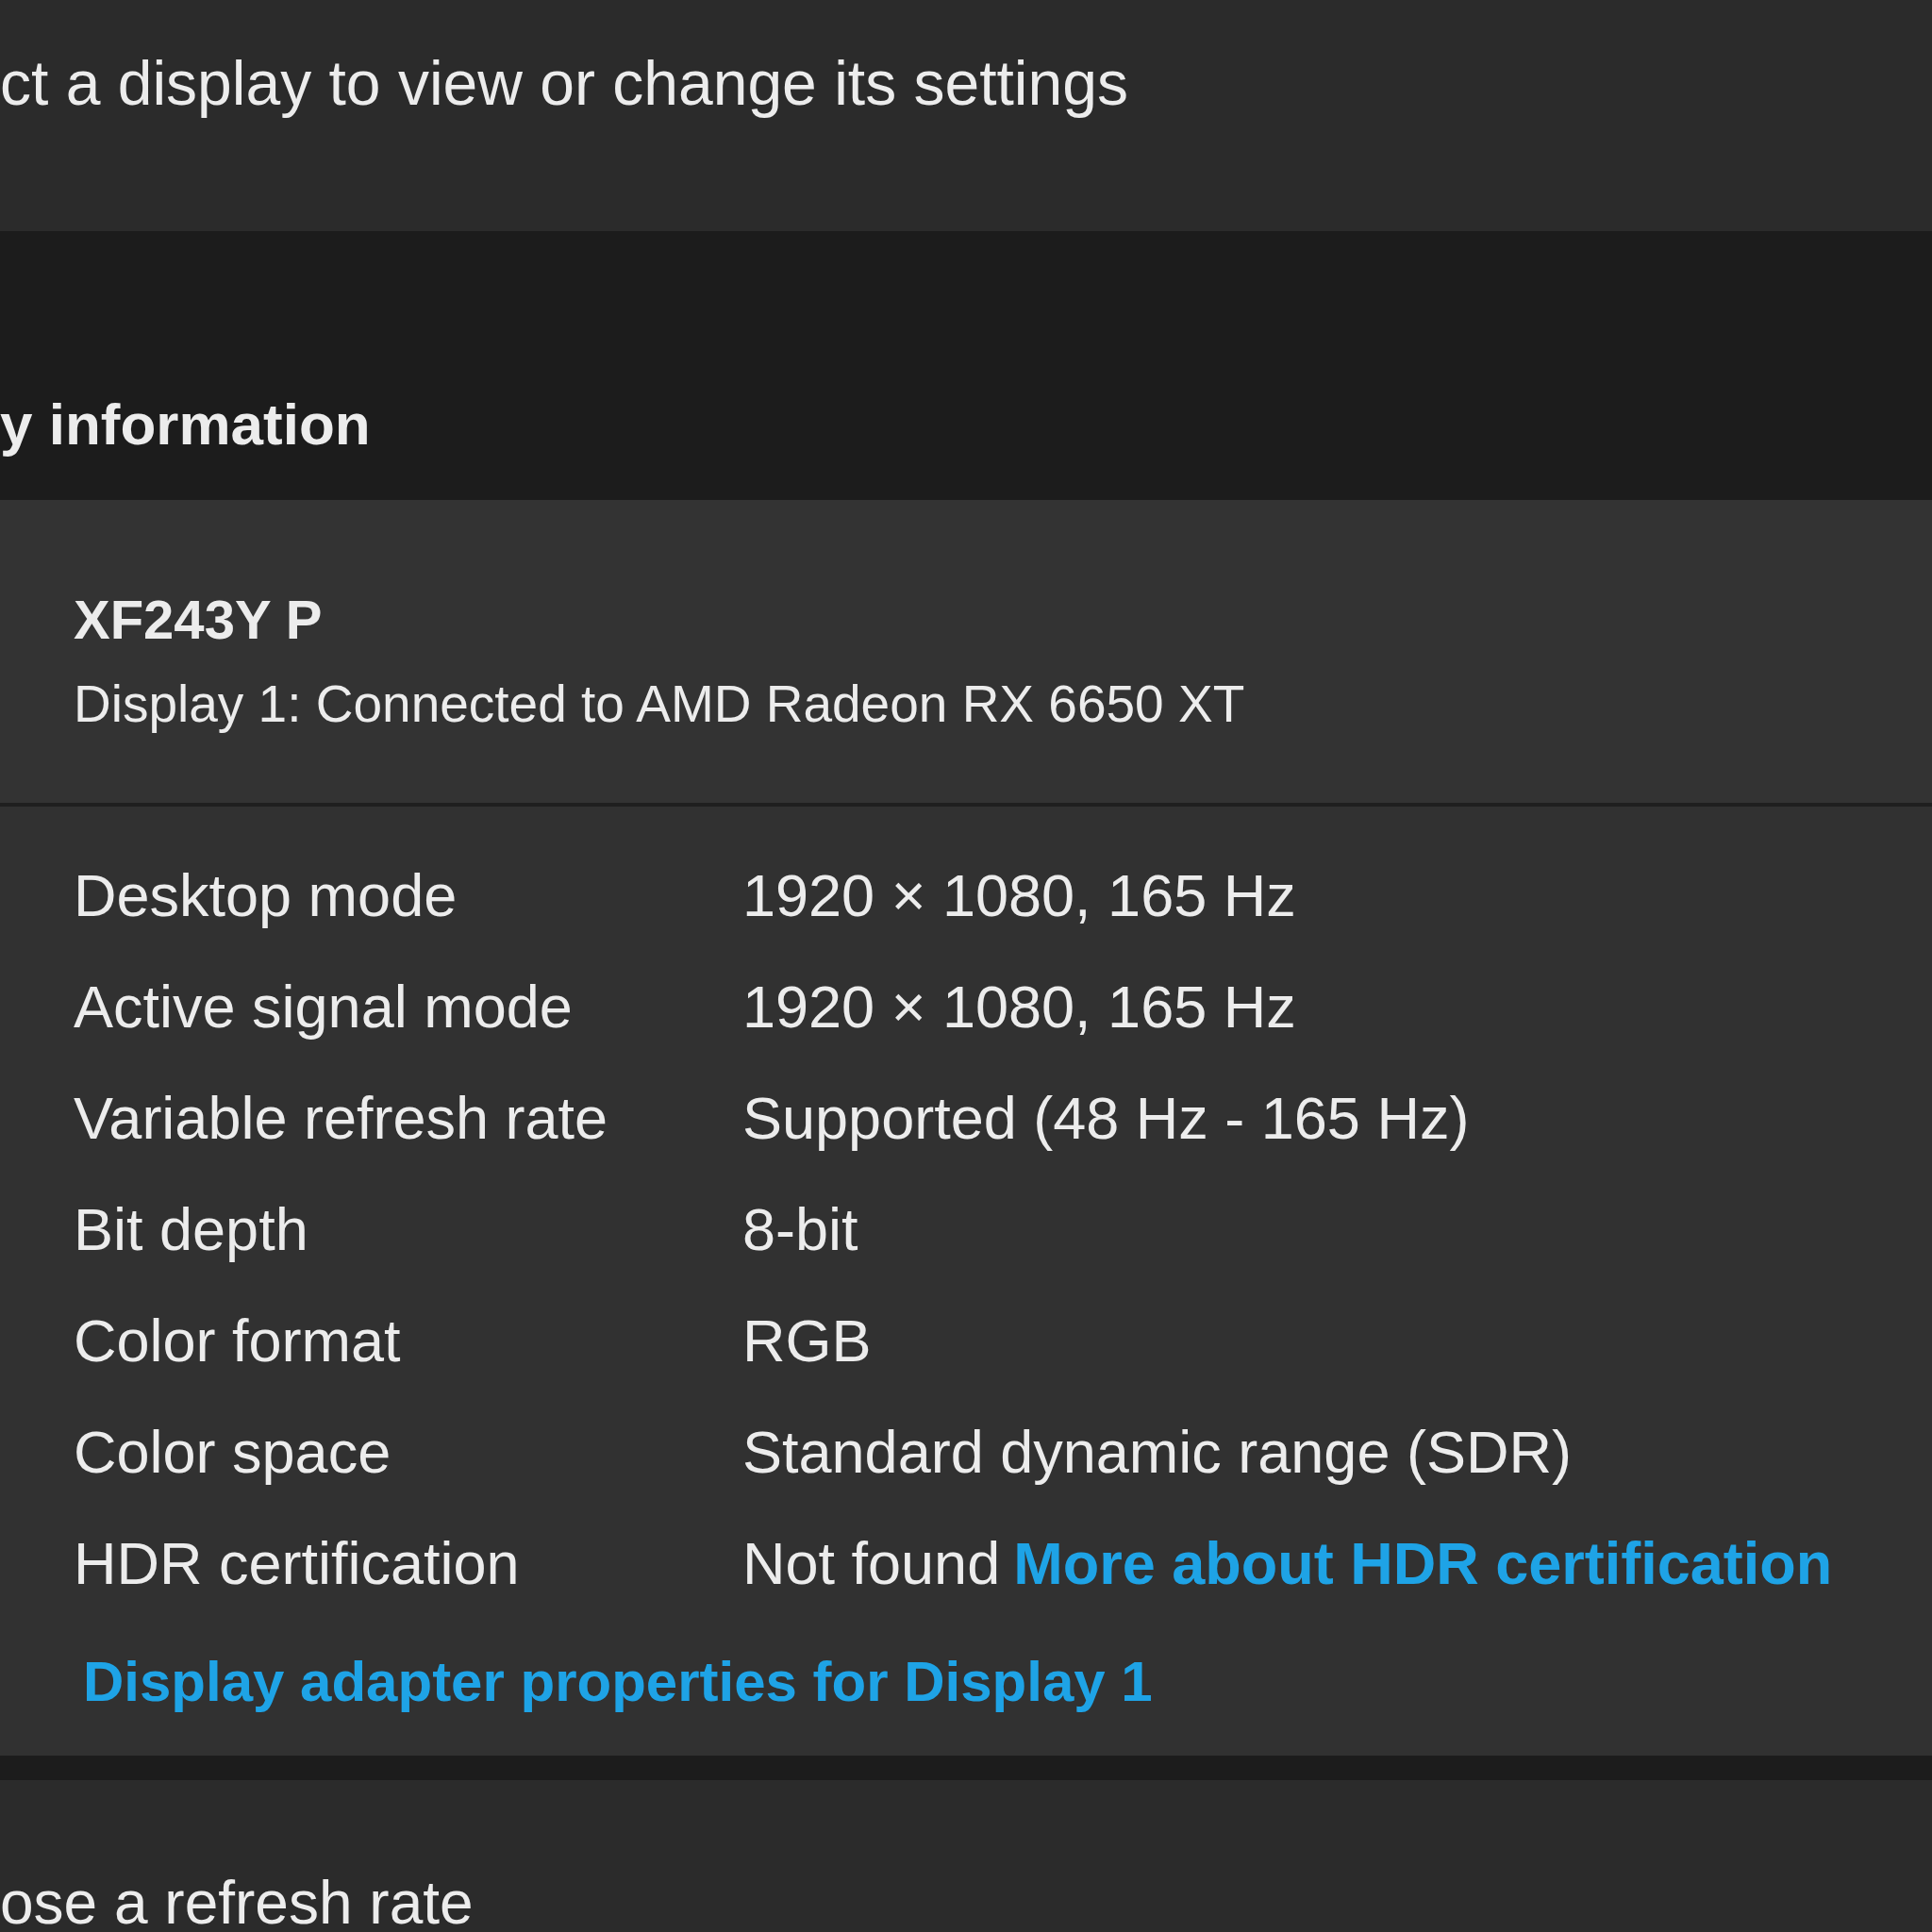 The width and height of the screenshot is (1932, 1932). Describe the element at coordinates (342, 1118) in the screenshot. I see `property-label: Variable refresh rate` at that location.